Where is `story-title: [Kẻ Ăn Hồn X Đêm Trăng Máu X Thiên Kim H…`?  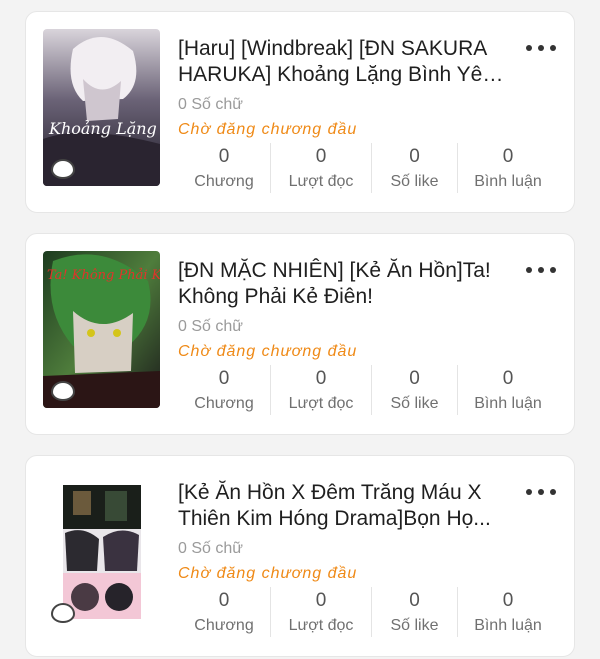
story-title: [Kẻ Ăn Hồn X Đêm Trăng Máu X Thiên Kim H… is located at coordinates (343, 506).